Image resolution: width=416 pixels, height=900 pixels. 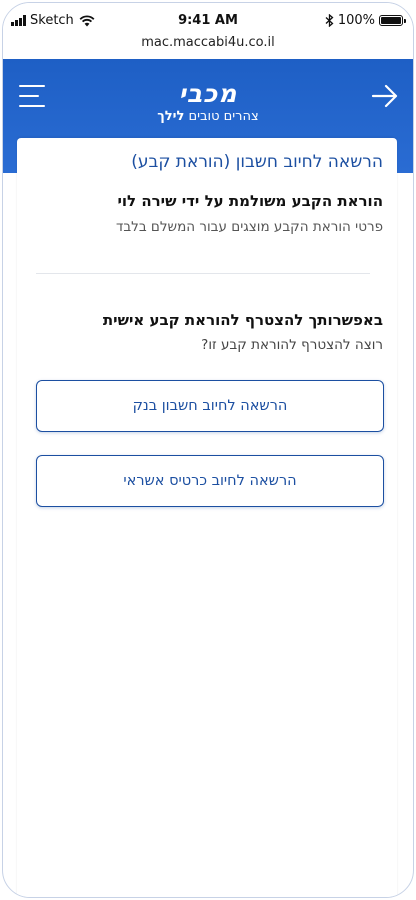 I want to click on greeting-name: לילך, so click(x=171, y=116).